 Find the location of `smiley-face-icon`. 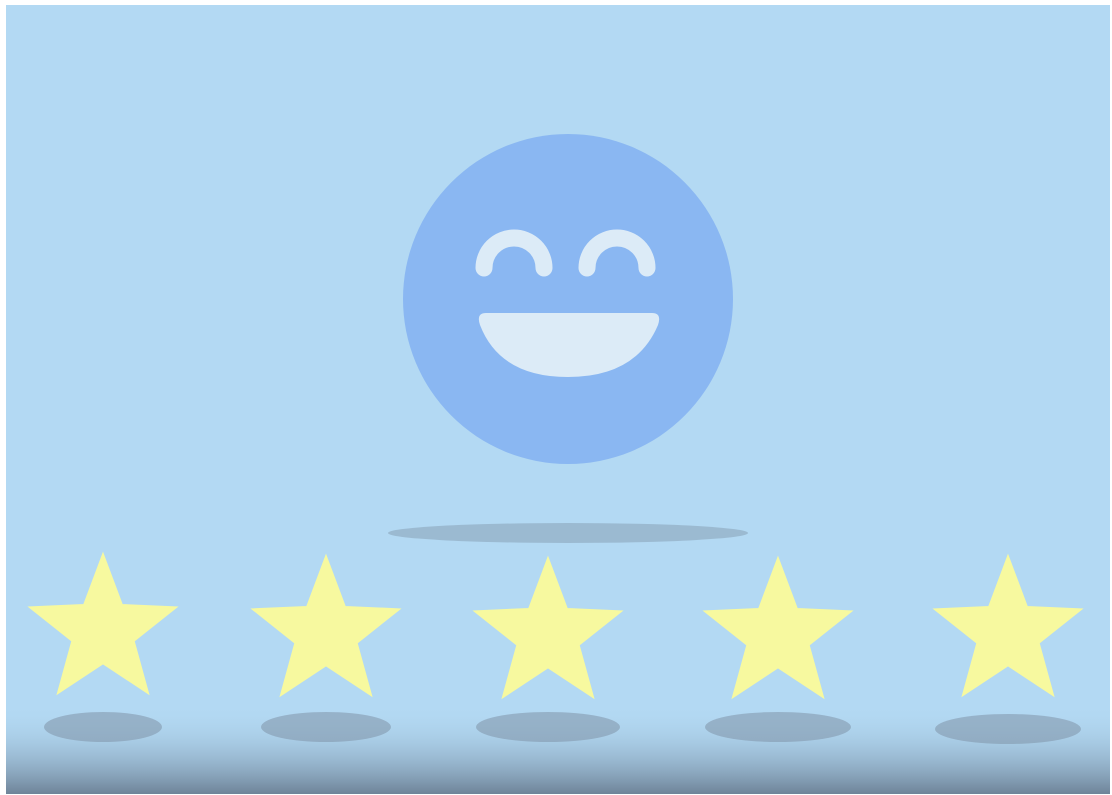

smiley-face-icon is located at coordinates (568, 299).